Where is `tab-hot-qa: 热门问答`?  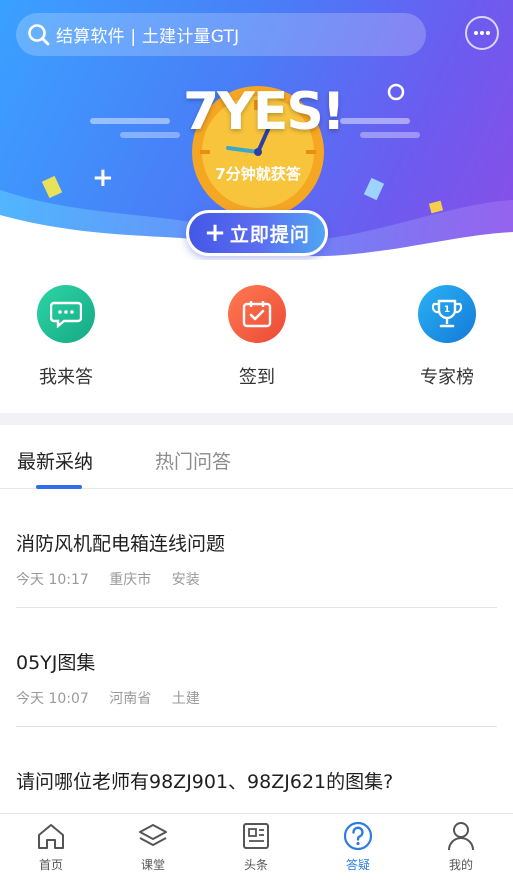
tab-hot-qa: 热门问答 is located at coordinates (193, 460).